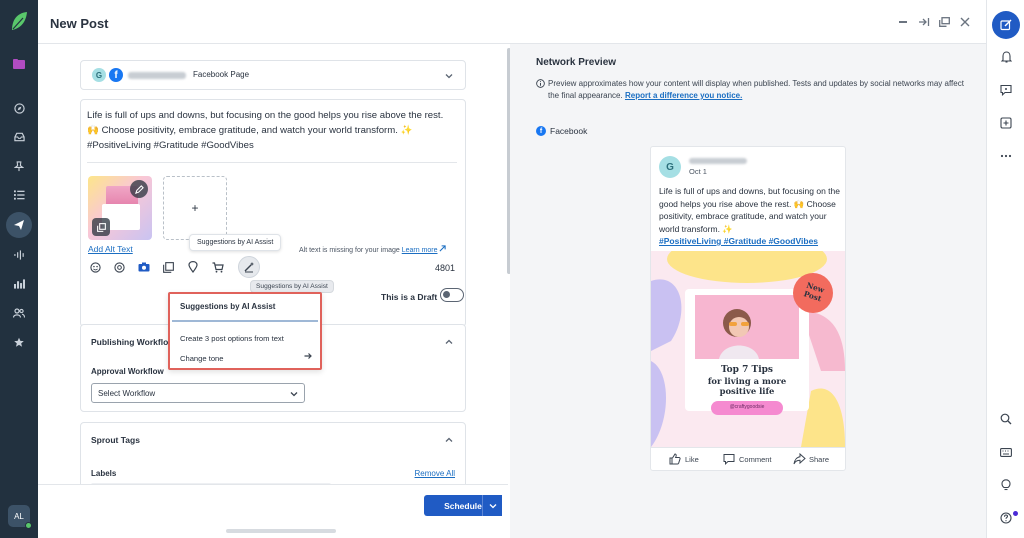 The image size is (1024, 538). I want to click on online-status-dot, so click(28, 525).